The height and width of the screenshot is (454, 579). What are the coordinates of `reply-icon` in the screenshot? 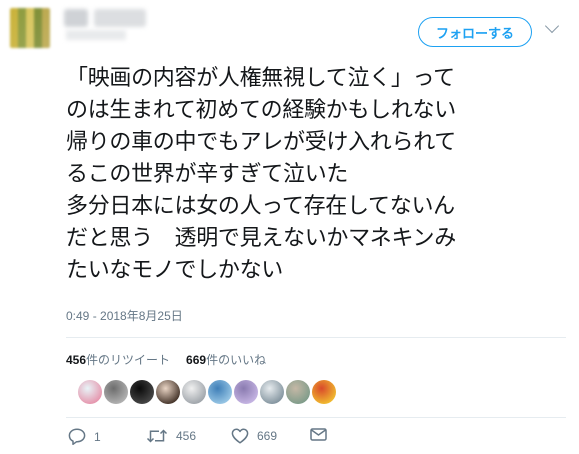 It's located at (77, 436).